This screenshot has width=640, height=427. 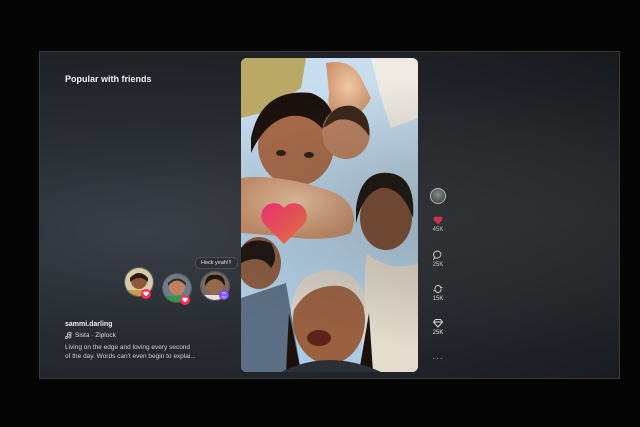 I want to click on more-dots-icon: ···, so click(x=438, y=358).